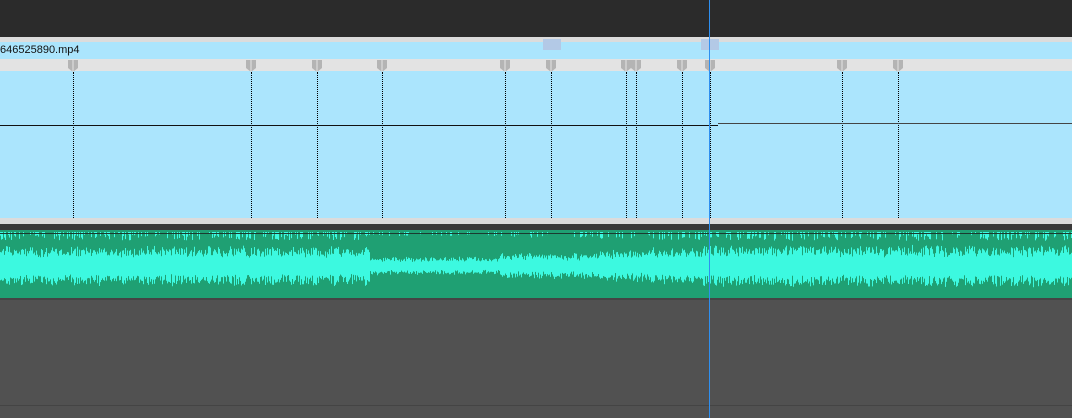 The width and height of the screenshot is (1072, 418). What do you see at coordinates (709, 209) in the screenshot?
I see `playhead` at bounding box center [709, 209].